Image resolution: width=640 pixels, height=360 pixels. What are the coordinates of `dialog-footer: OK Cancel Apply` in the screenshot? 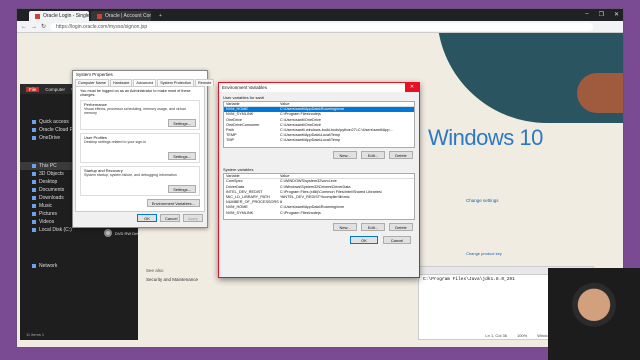 It's located at (140, 218).